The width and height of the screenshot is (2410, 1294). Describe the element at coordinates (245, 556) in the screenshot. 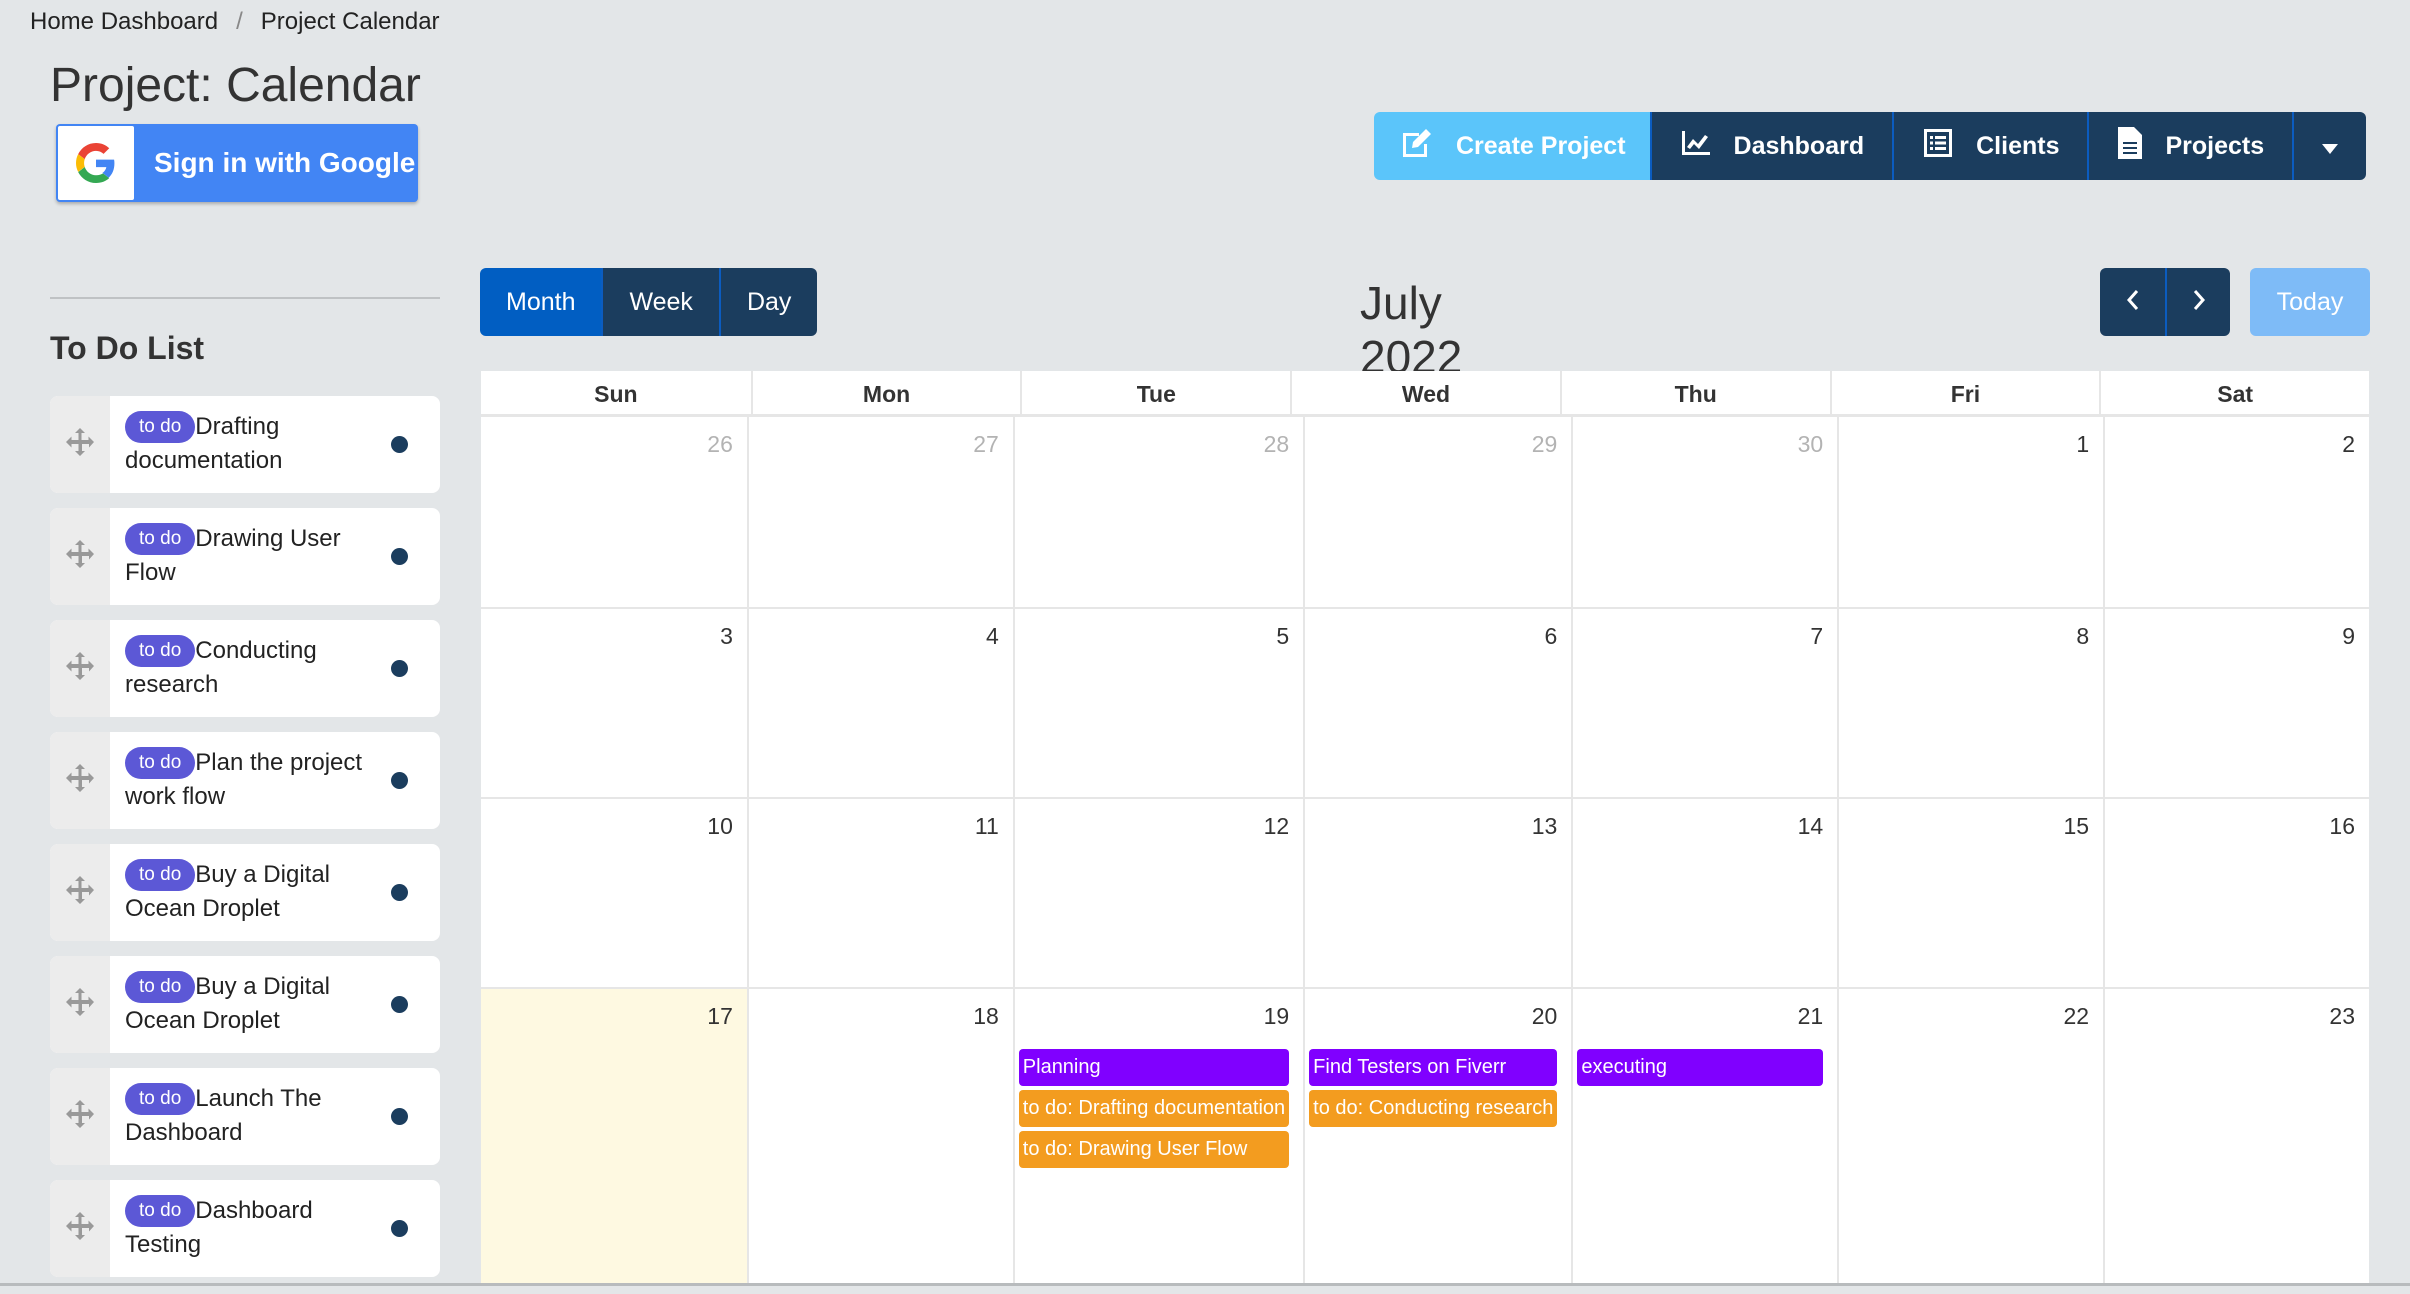

I see `todo-item: to do Drawing User Flow` at that location.